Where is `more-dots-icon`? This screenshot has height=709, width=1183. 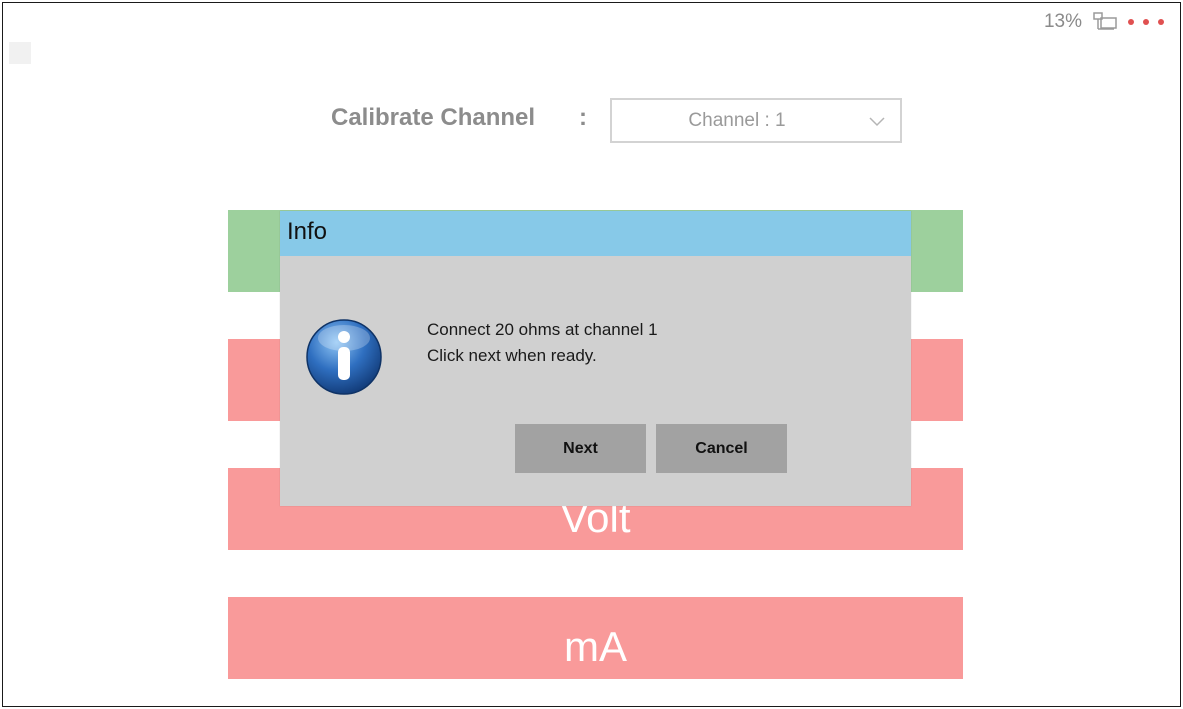
more-dots-icon is located at coordinates (1146, 22).